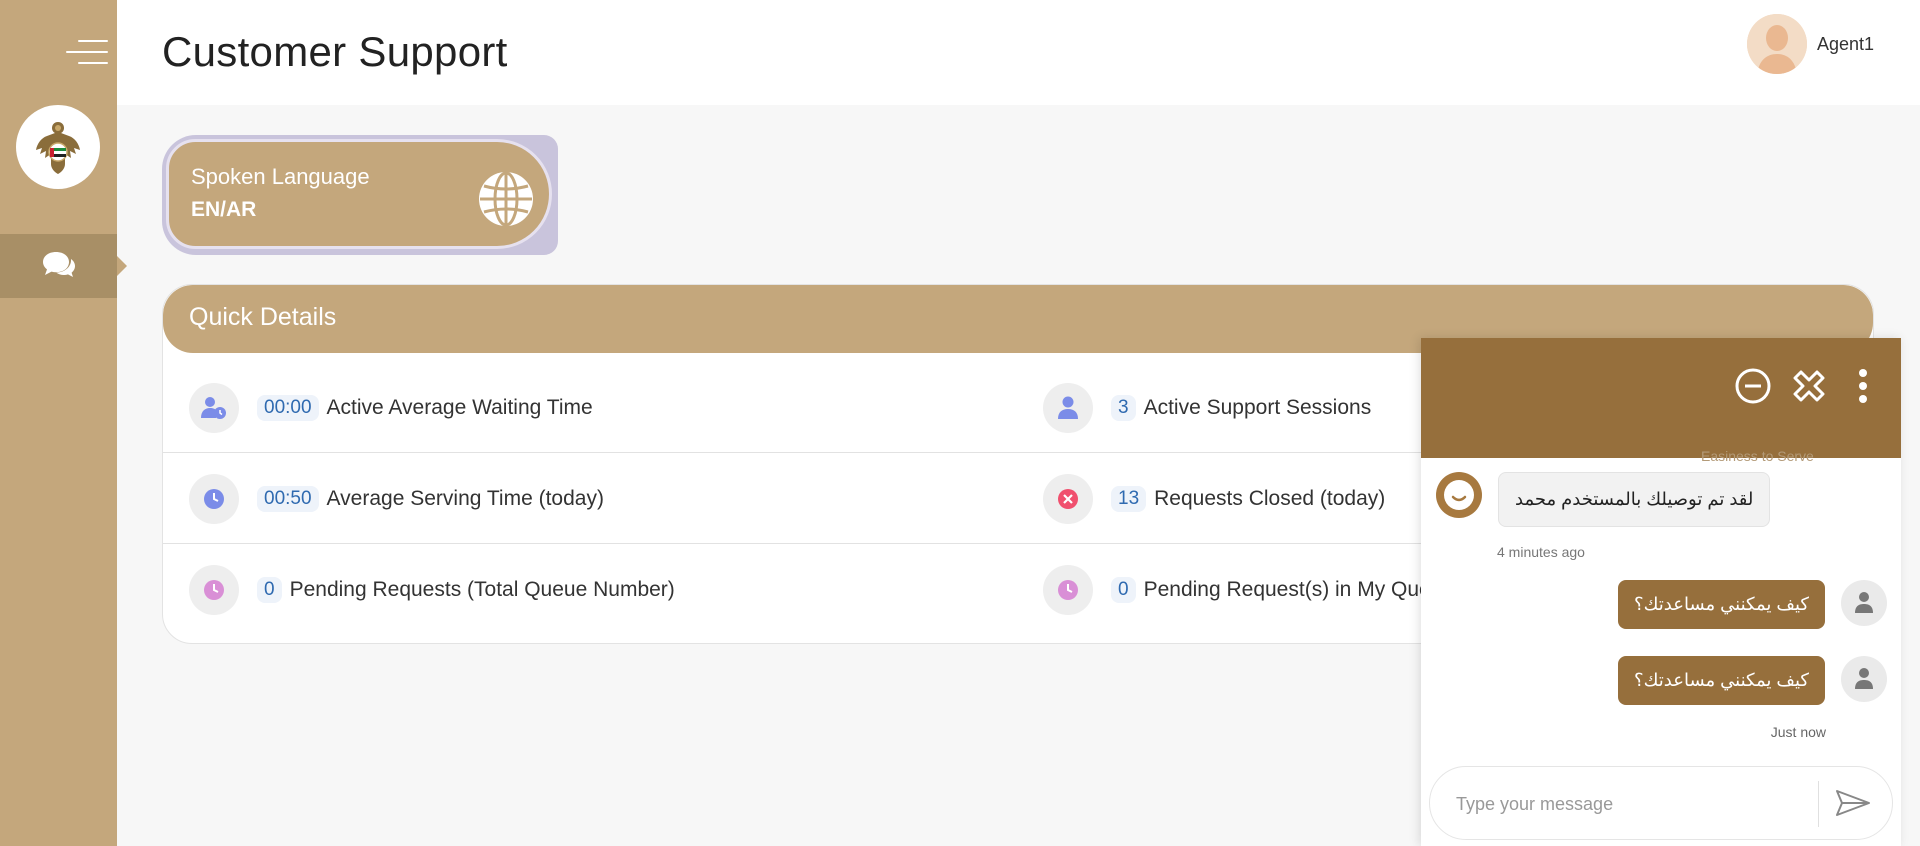 The image size is (1920, 846). I want to click on active-indicator-arrow, so click(122, 266).